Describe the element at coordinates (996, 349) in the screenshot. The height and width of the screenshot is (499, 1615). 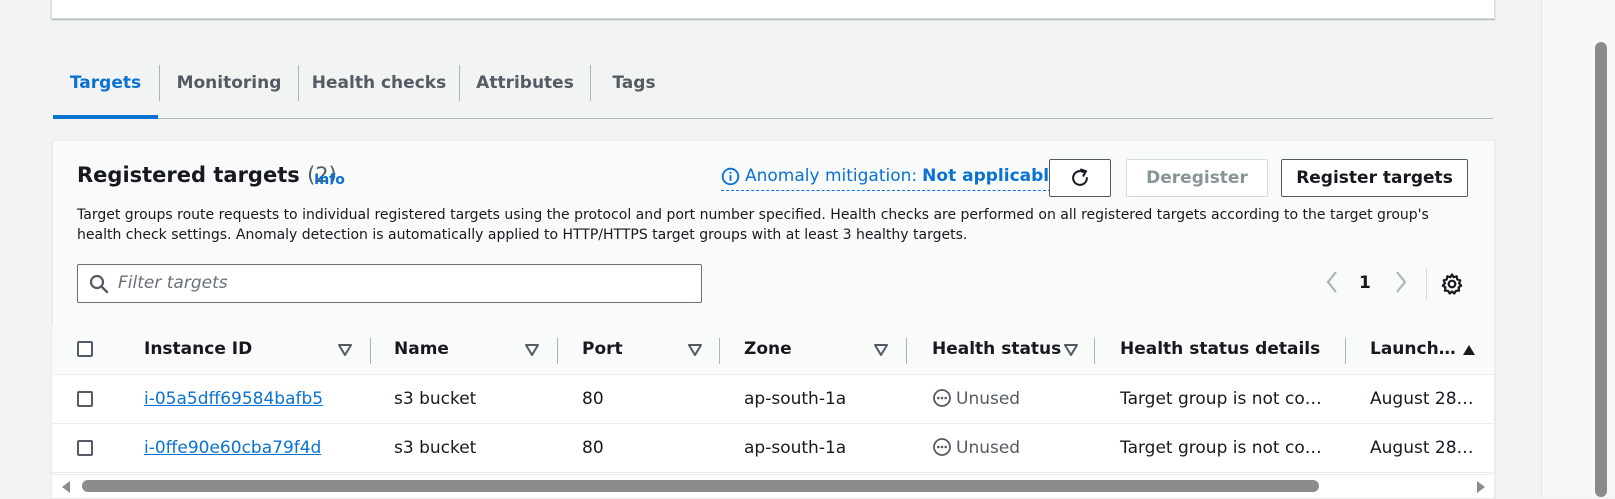
I see `column-header-health-status: Health status` at that location.